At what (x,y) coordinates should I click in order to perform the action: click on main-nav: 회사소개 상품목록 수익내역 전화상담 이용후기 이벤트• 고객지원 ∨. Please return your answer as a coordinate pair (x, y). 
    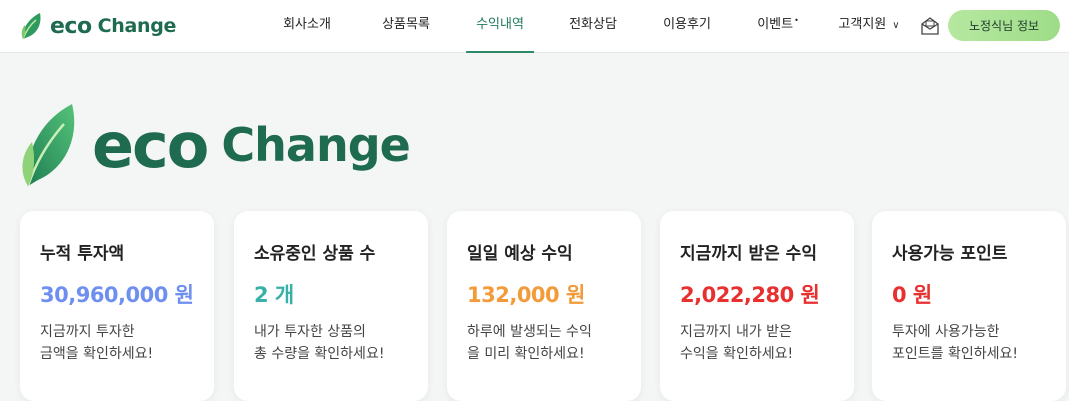
    Looking at the image, I should click on (534, 26).